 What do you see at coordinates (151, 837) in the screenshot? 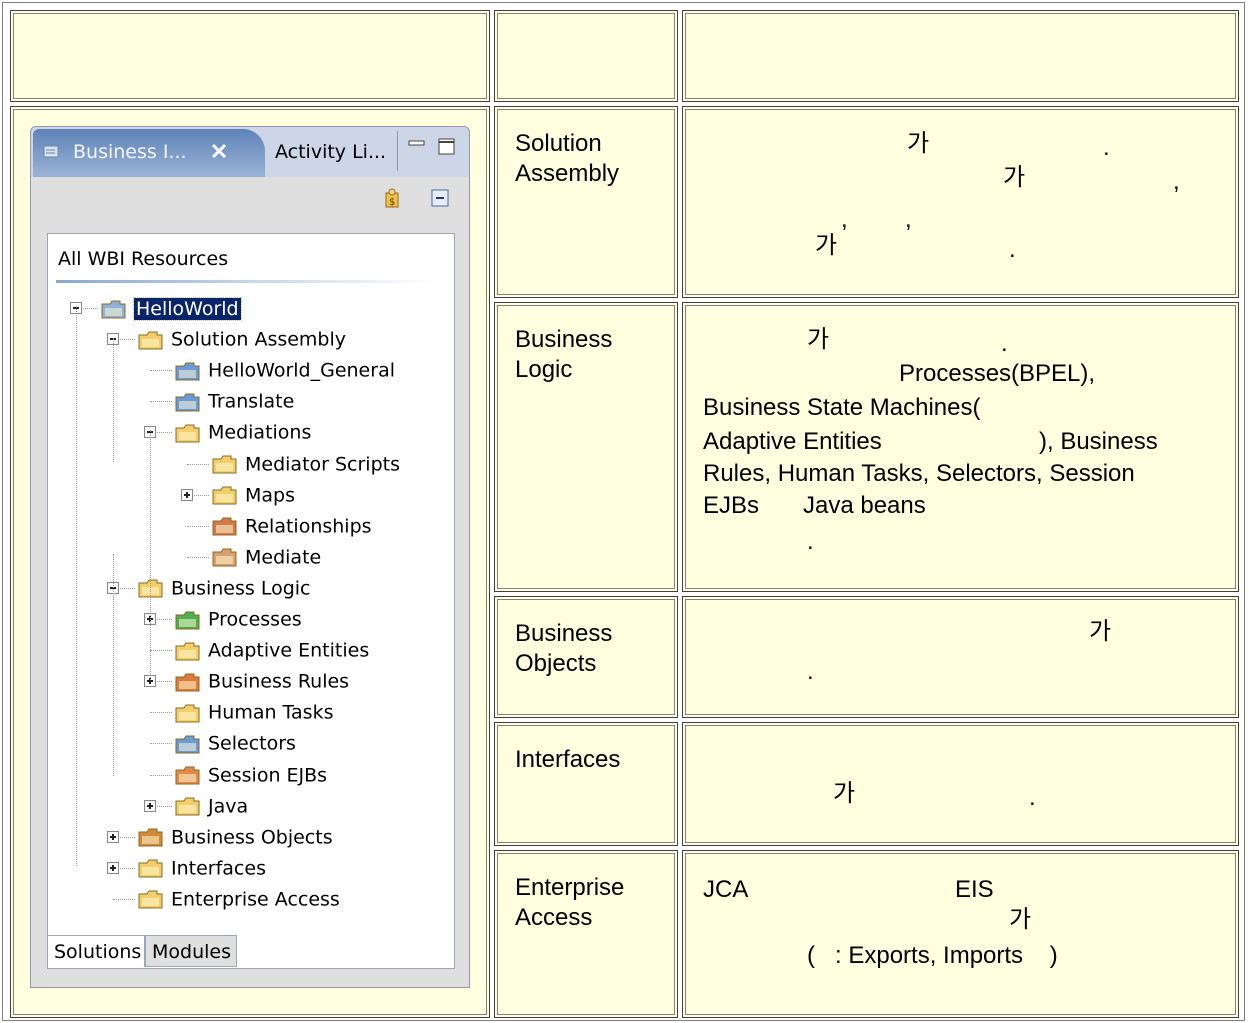
I see `business-objects-icon` at bounding box center [151, 837].